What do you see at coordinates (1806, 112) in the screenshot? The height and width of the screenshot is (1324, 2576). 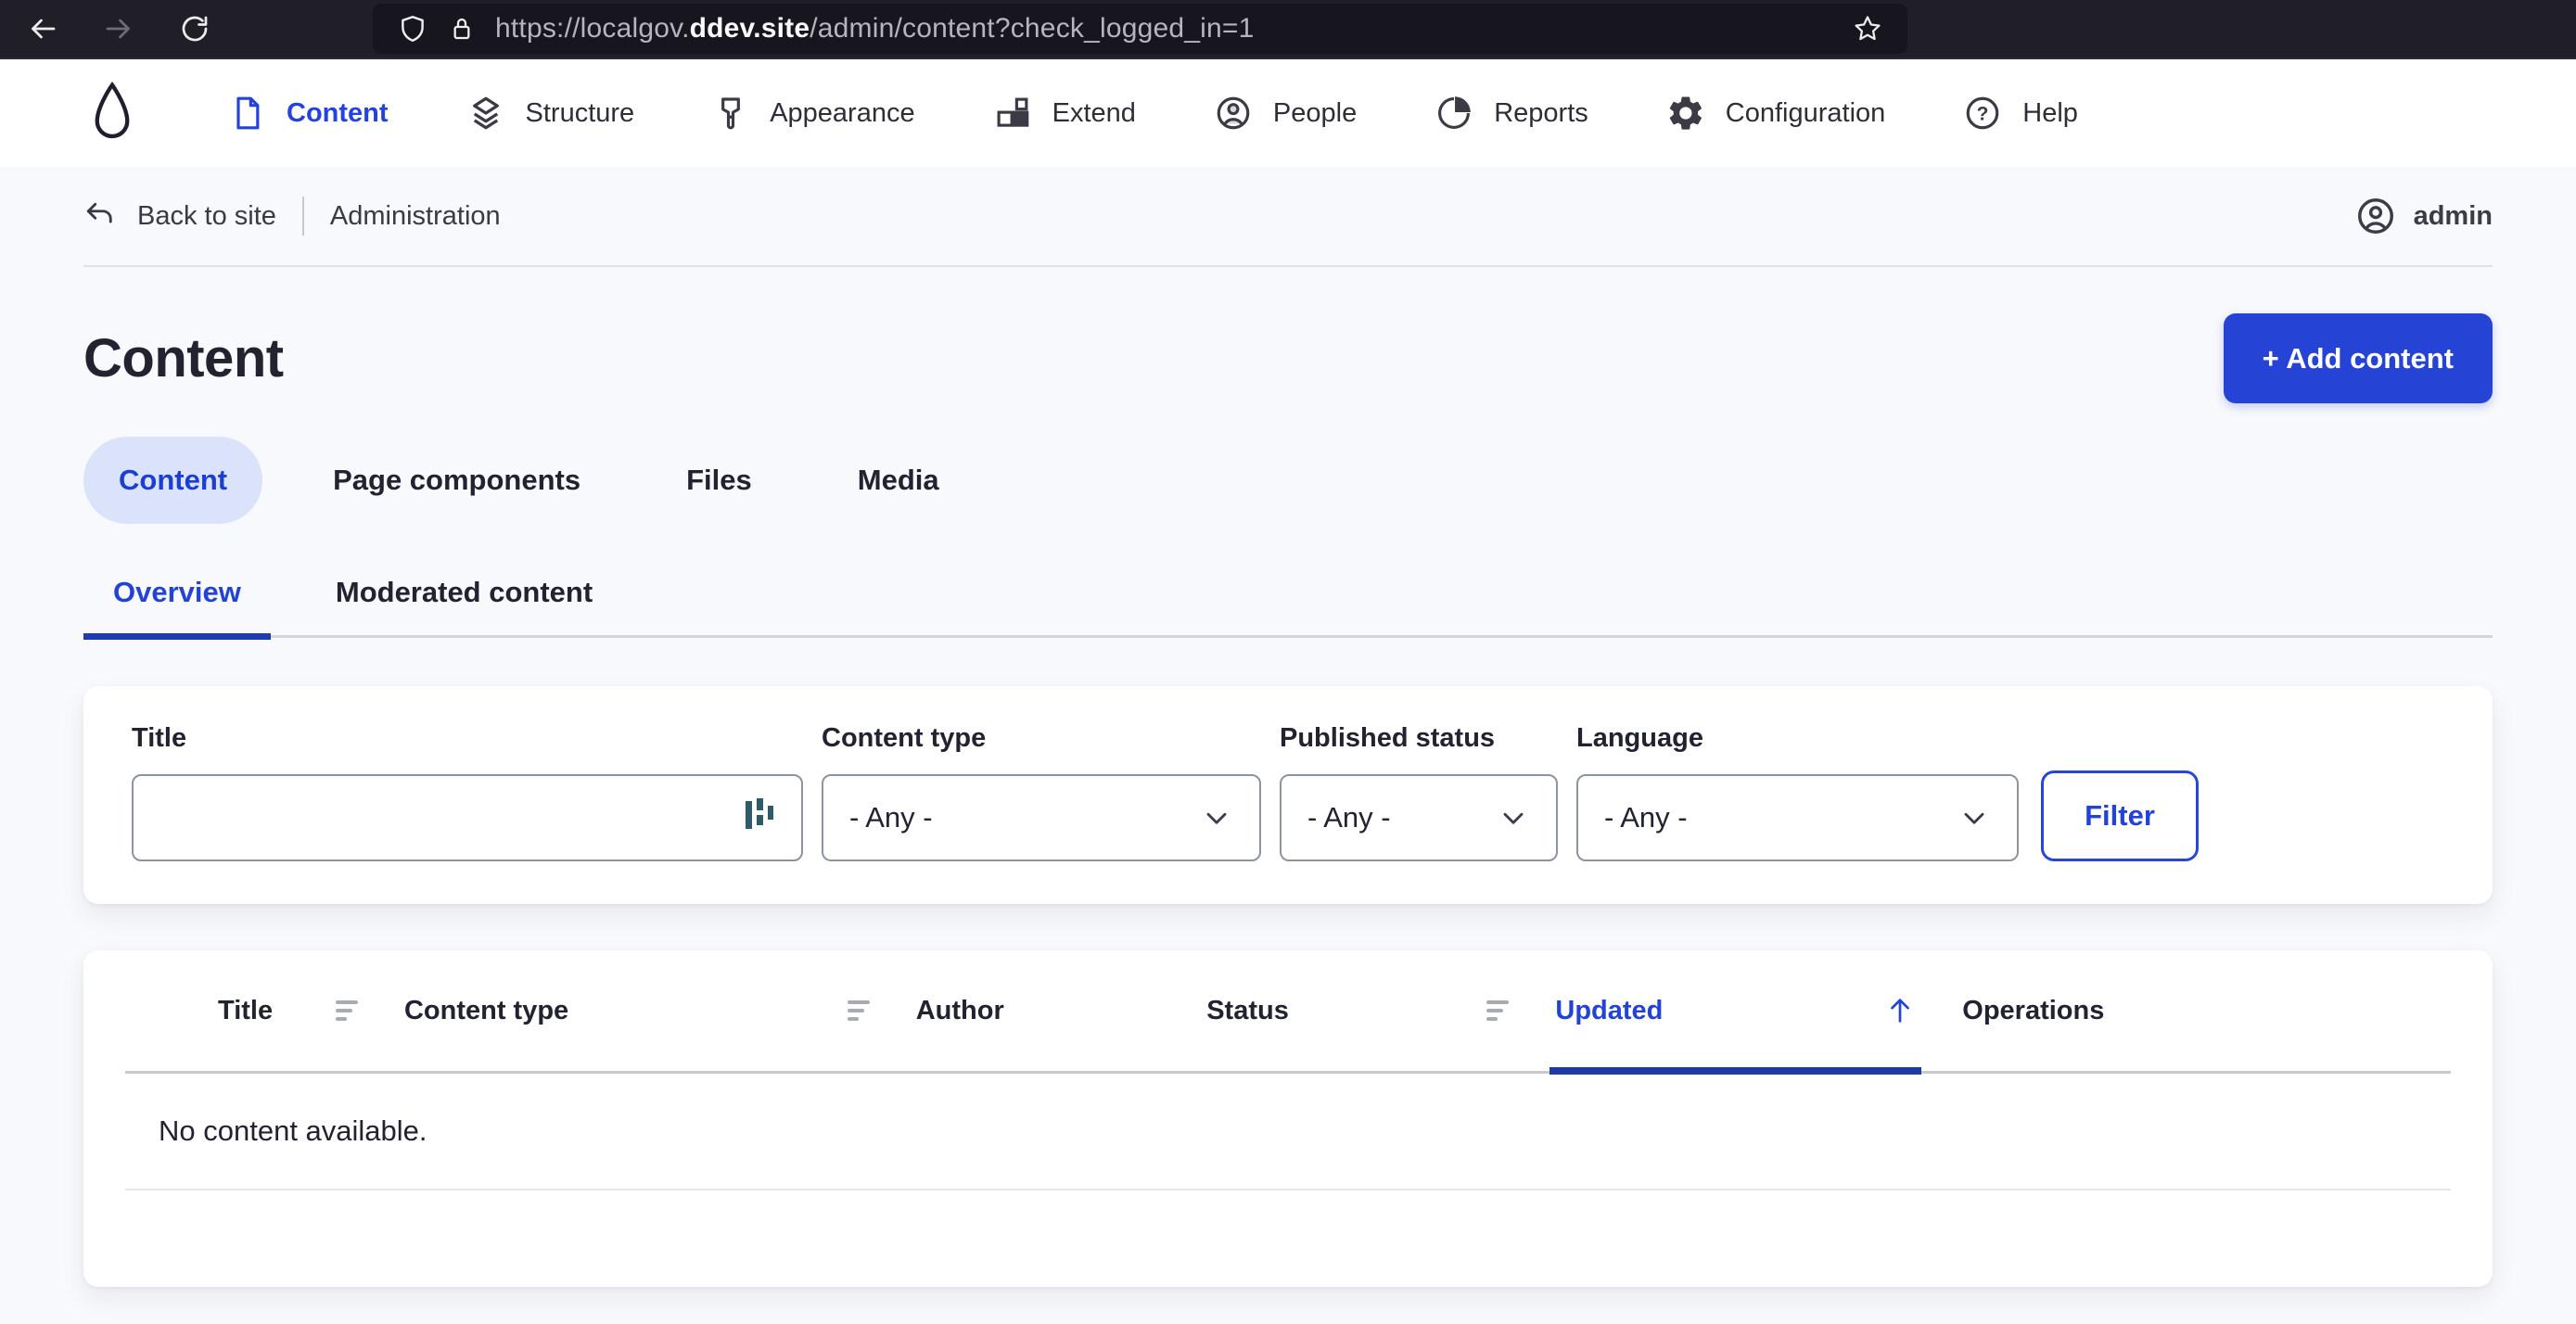 I see `toolbar-item-label: Configuration` at bounding box center [1806, 112].